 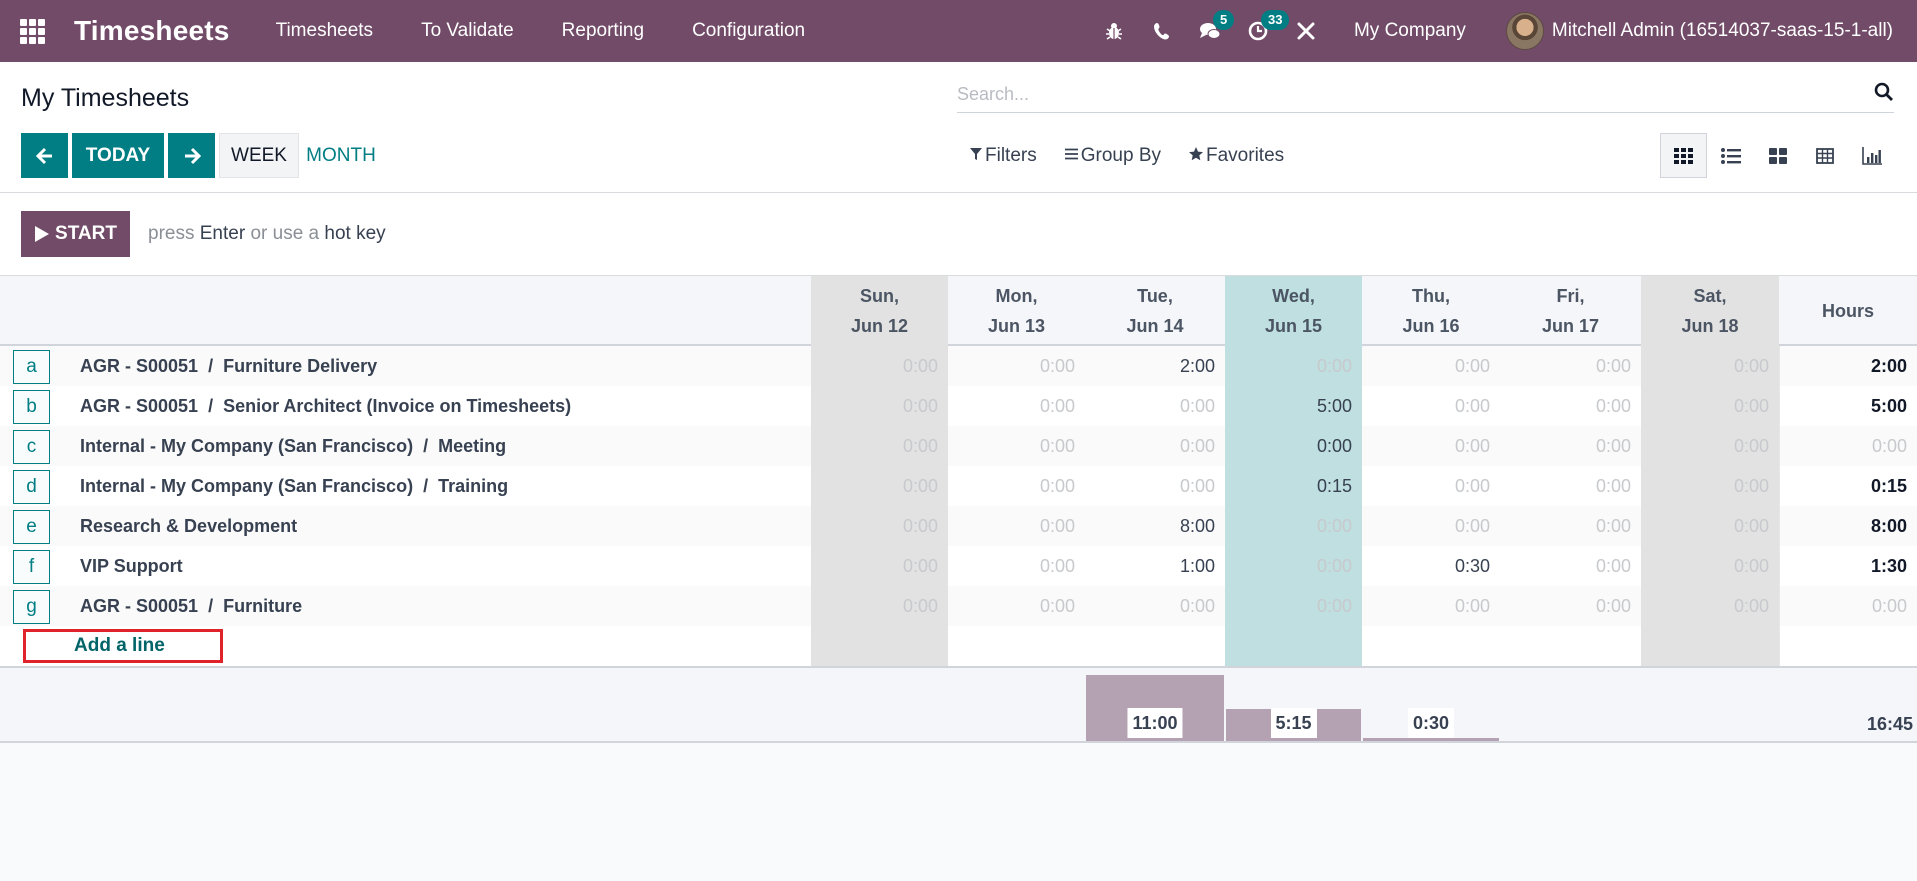 What do you see at coordinates (37, 31) in the screenshot?
I see `app-switcher-icon` at bounding box center [37, 31].